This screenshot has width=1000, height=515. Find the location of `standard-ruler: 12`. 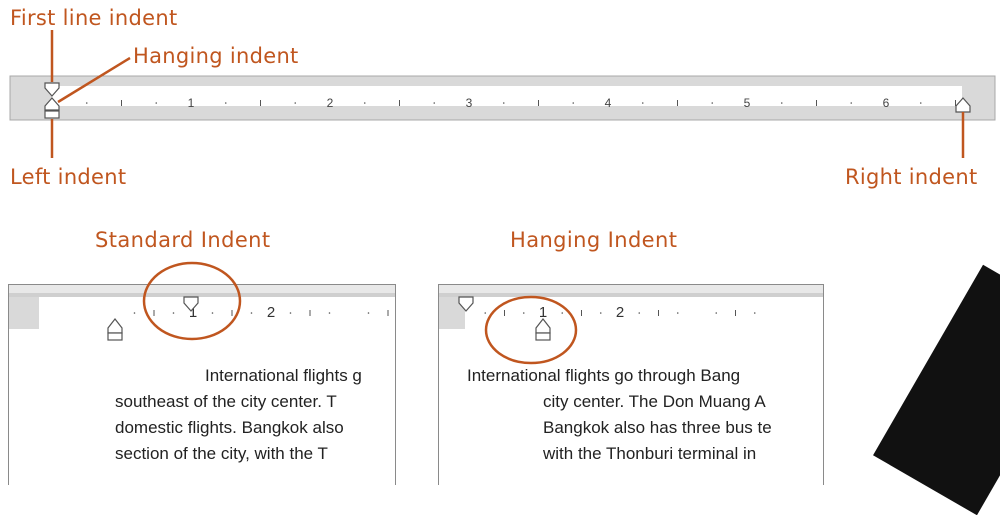

standard-ruler: 12 is located at coordinates (202, 313).